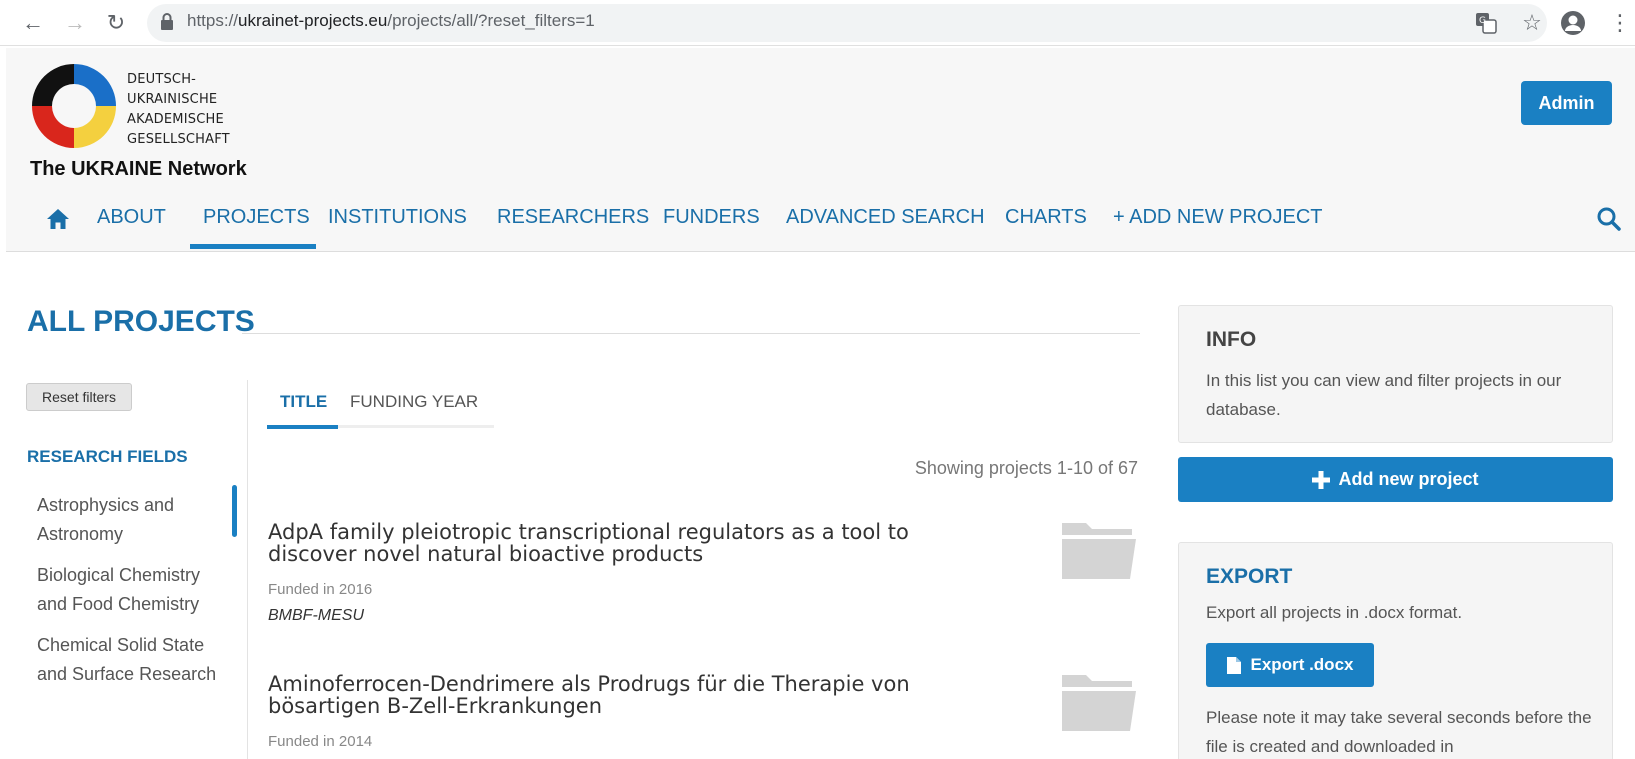  I want to click on results-count: Showing projects 1-10 of 67, so click(1026, 468).